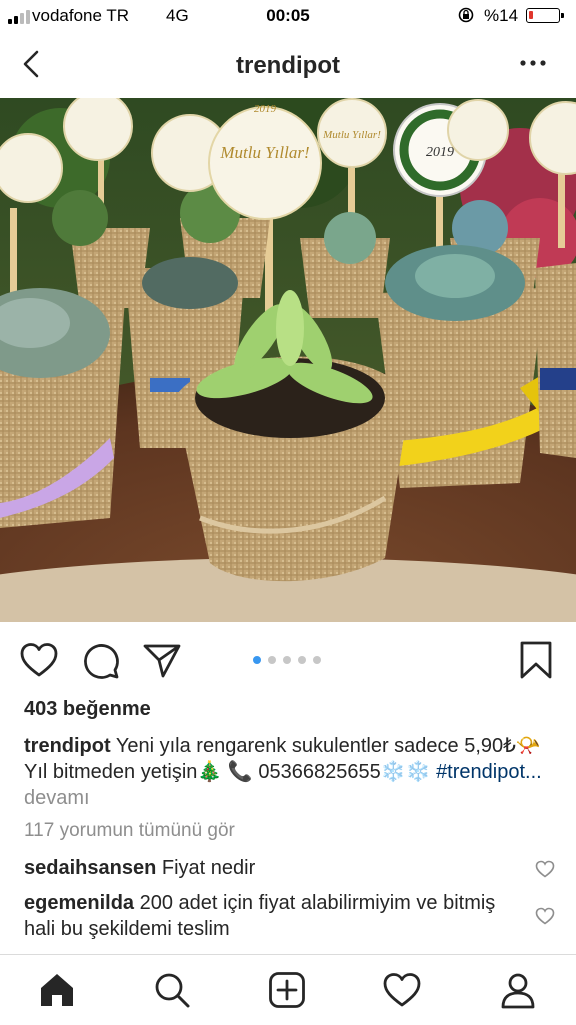 This screenshot has width=576, height=1025. I want to click on like-heart-icon, so click(39, 660).